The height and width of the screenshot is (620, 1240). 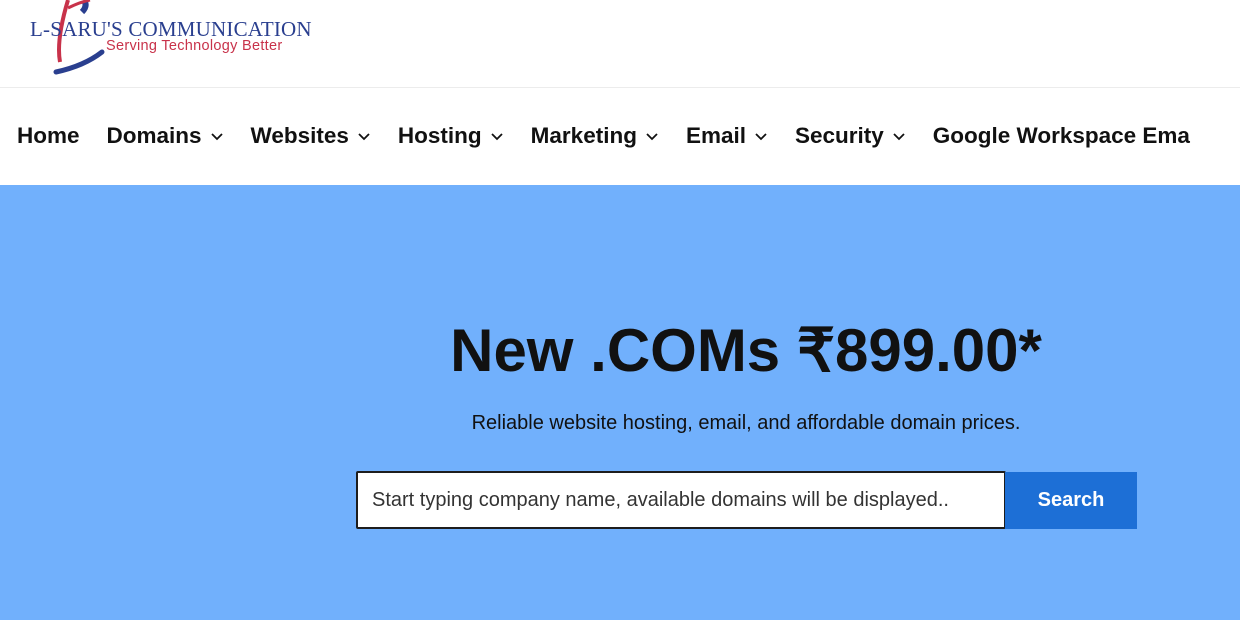 I want to click on nav-item-label: Domains, so click(x=154, y=135).